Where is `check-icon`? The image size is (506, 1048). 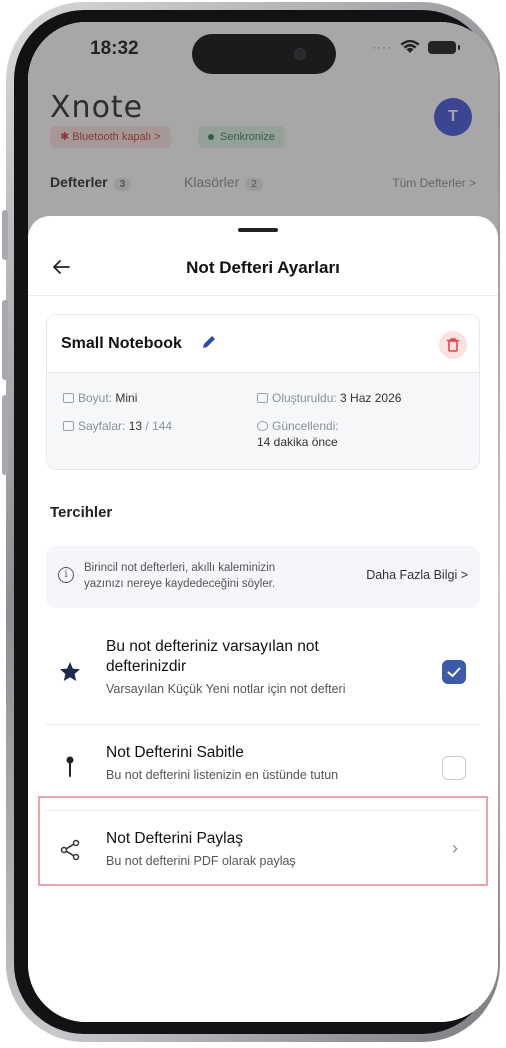 check-icon is located at coordinates (454, 672).